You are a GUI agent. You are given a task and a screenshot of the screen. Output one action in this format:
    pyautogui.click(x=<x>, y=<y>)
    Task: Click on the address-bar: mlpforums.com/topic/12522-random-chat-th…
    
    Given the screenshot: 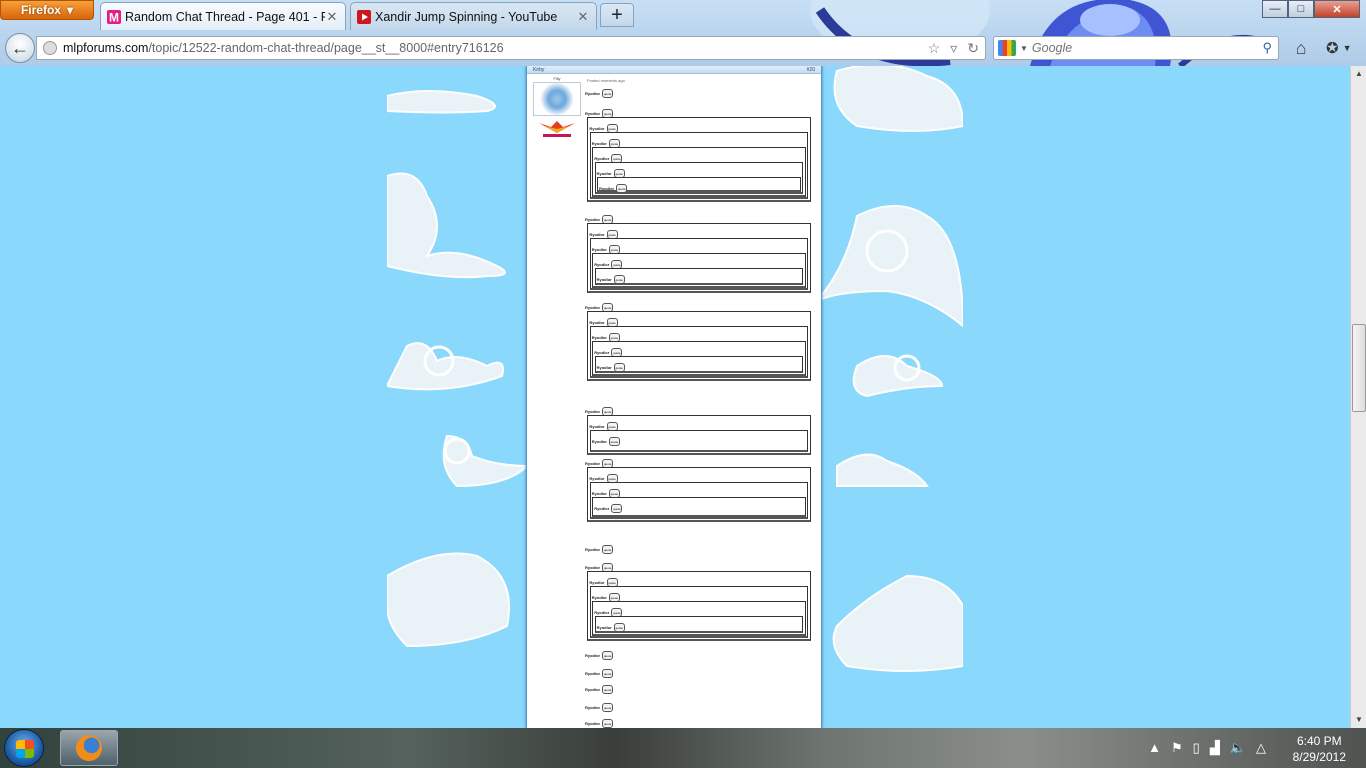 What is the action you would take?
    pyautogui.click(x=511, y=48)
    